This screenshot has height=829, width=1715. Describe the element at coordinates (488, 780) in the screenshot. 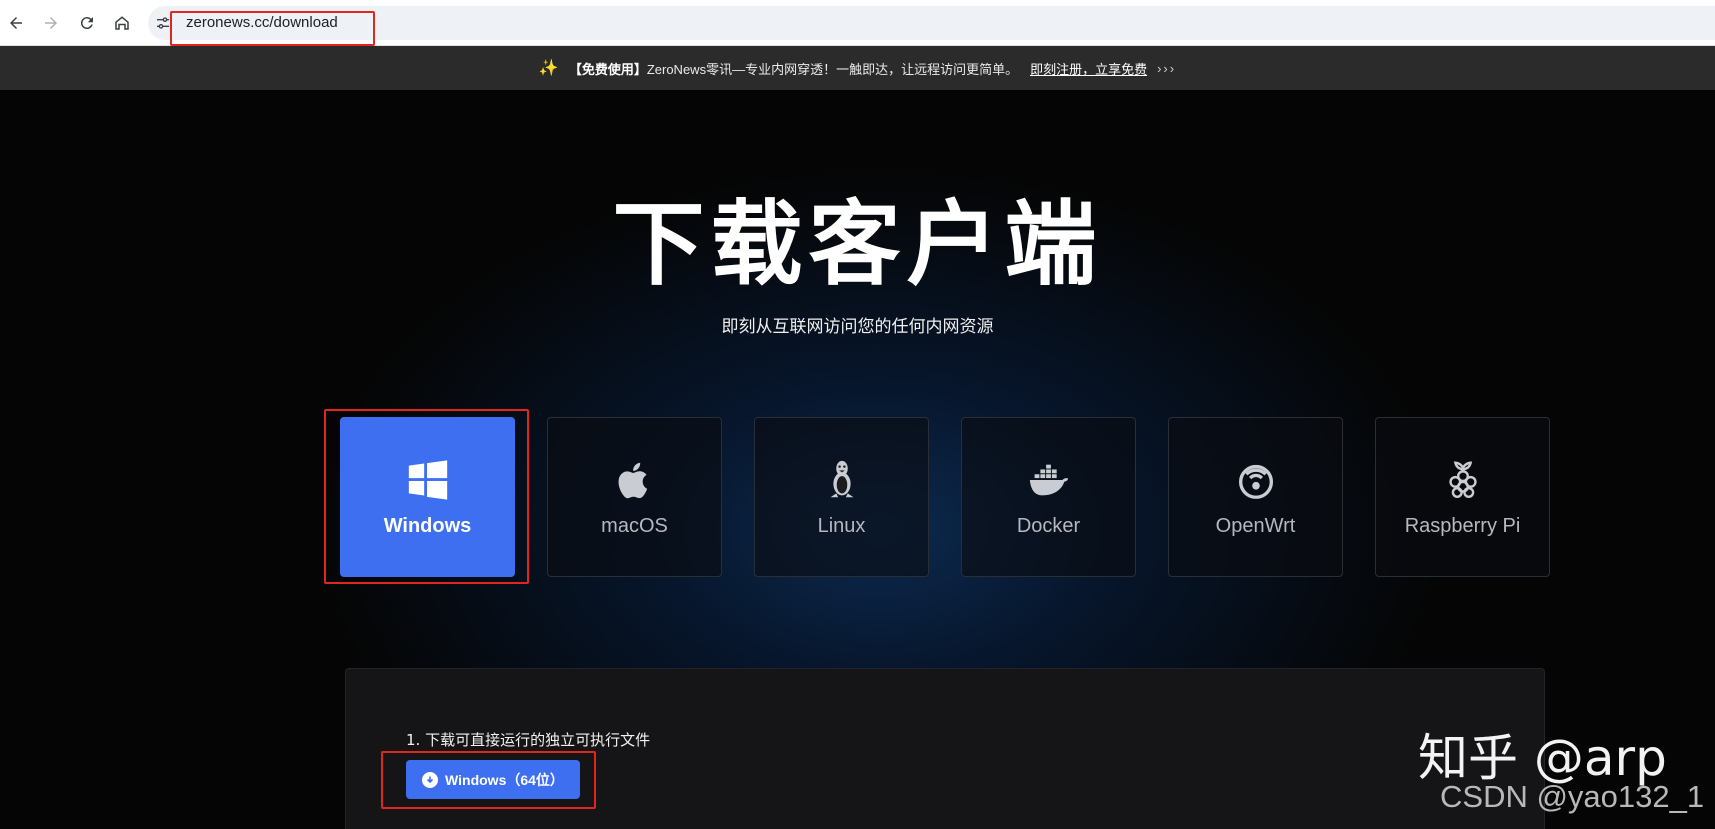

I see `download-highlight-box` at that location.